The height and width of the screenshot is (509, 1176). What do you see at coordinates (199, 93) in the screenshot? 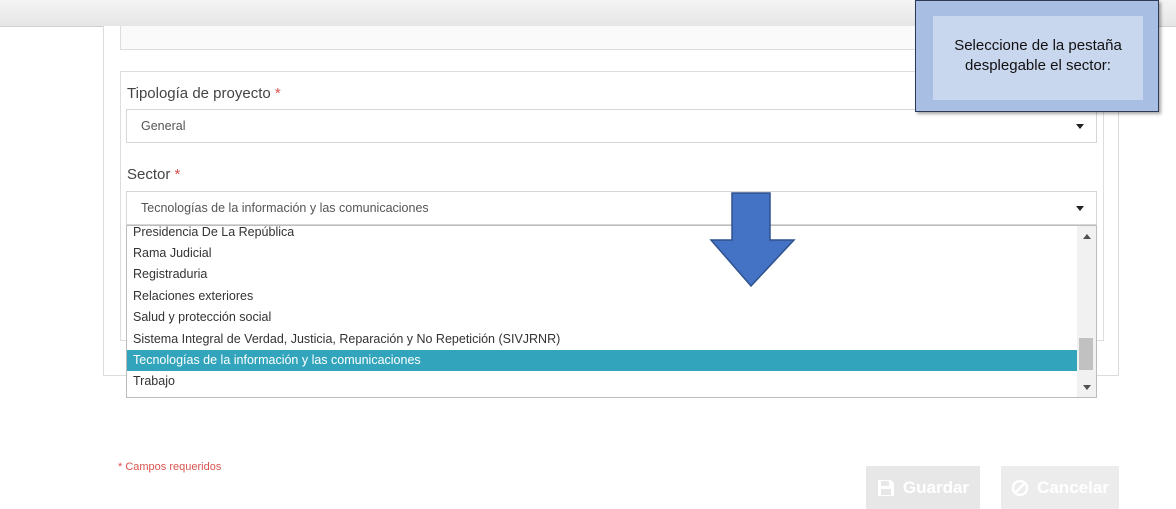
I see `tipologia-label-text: Tipología de proyecto` at bounding box center [199, 93].